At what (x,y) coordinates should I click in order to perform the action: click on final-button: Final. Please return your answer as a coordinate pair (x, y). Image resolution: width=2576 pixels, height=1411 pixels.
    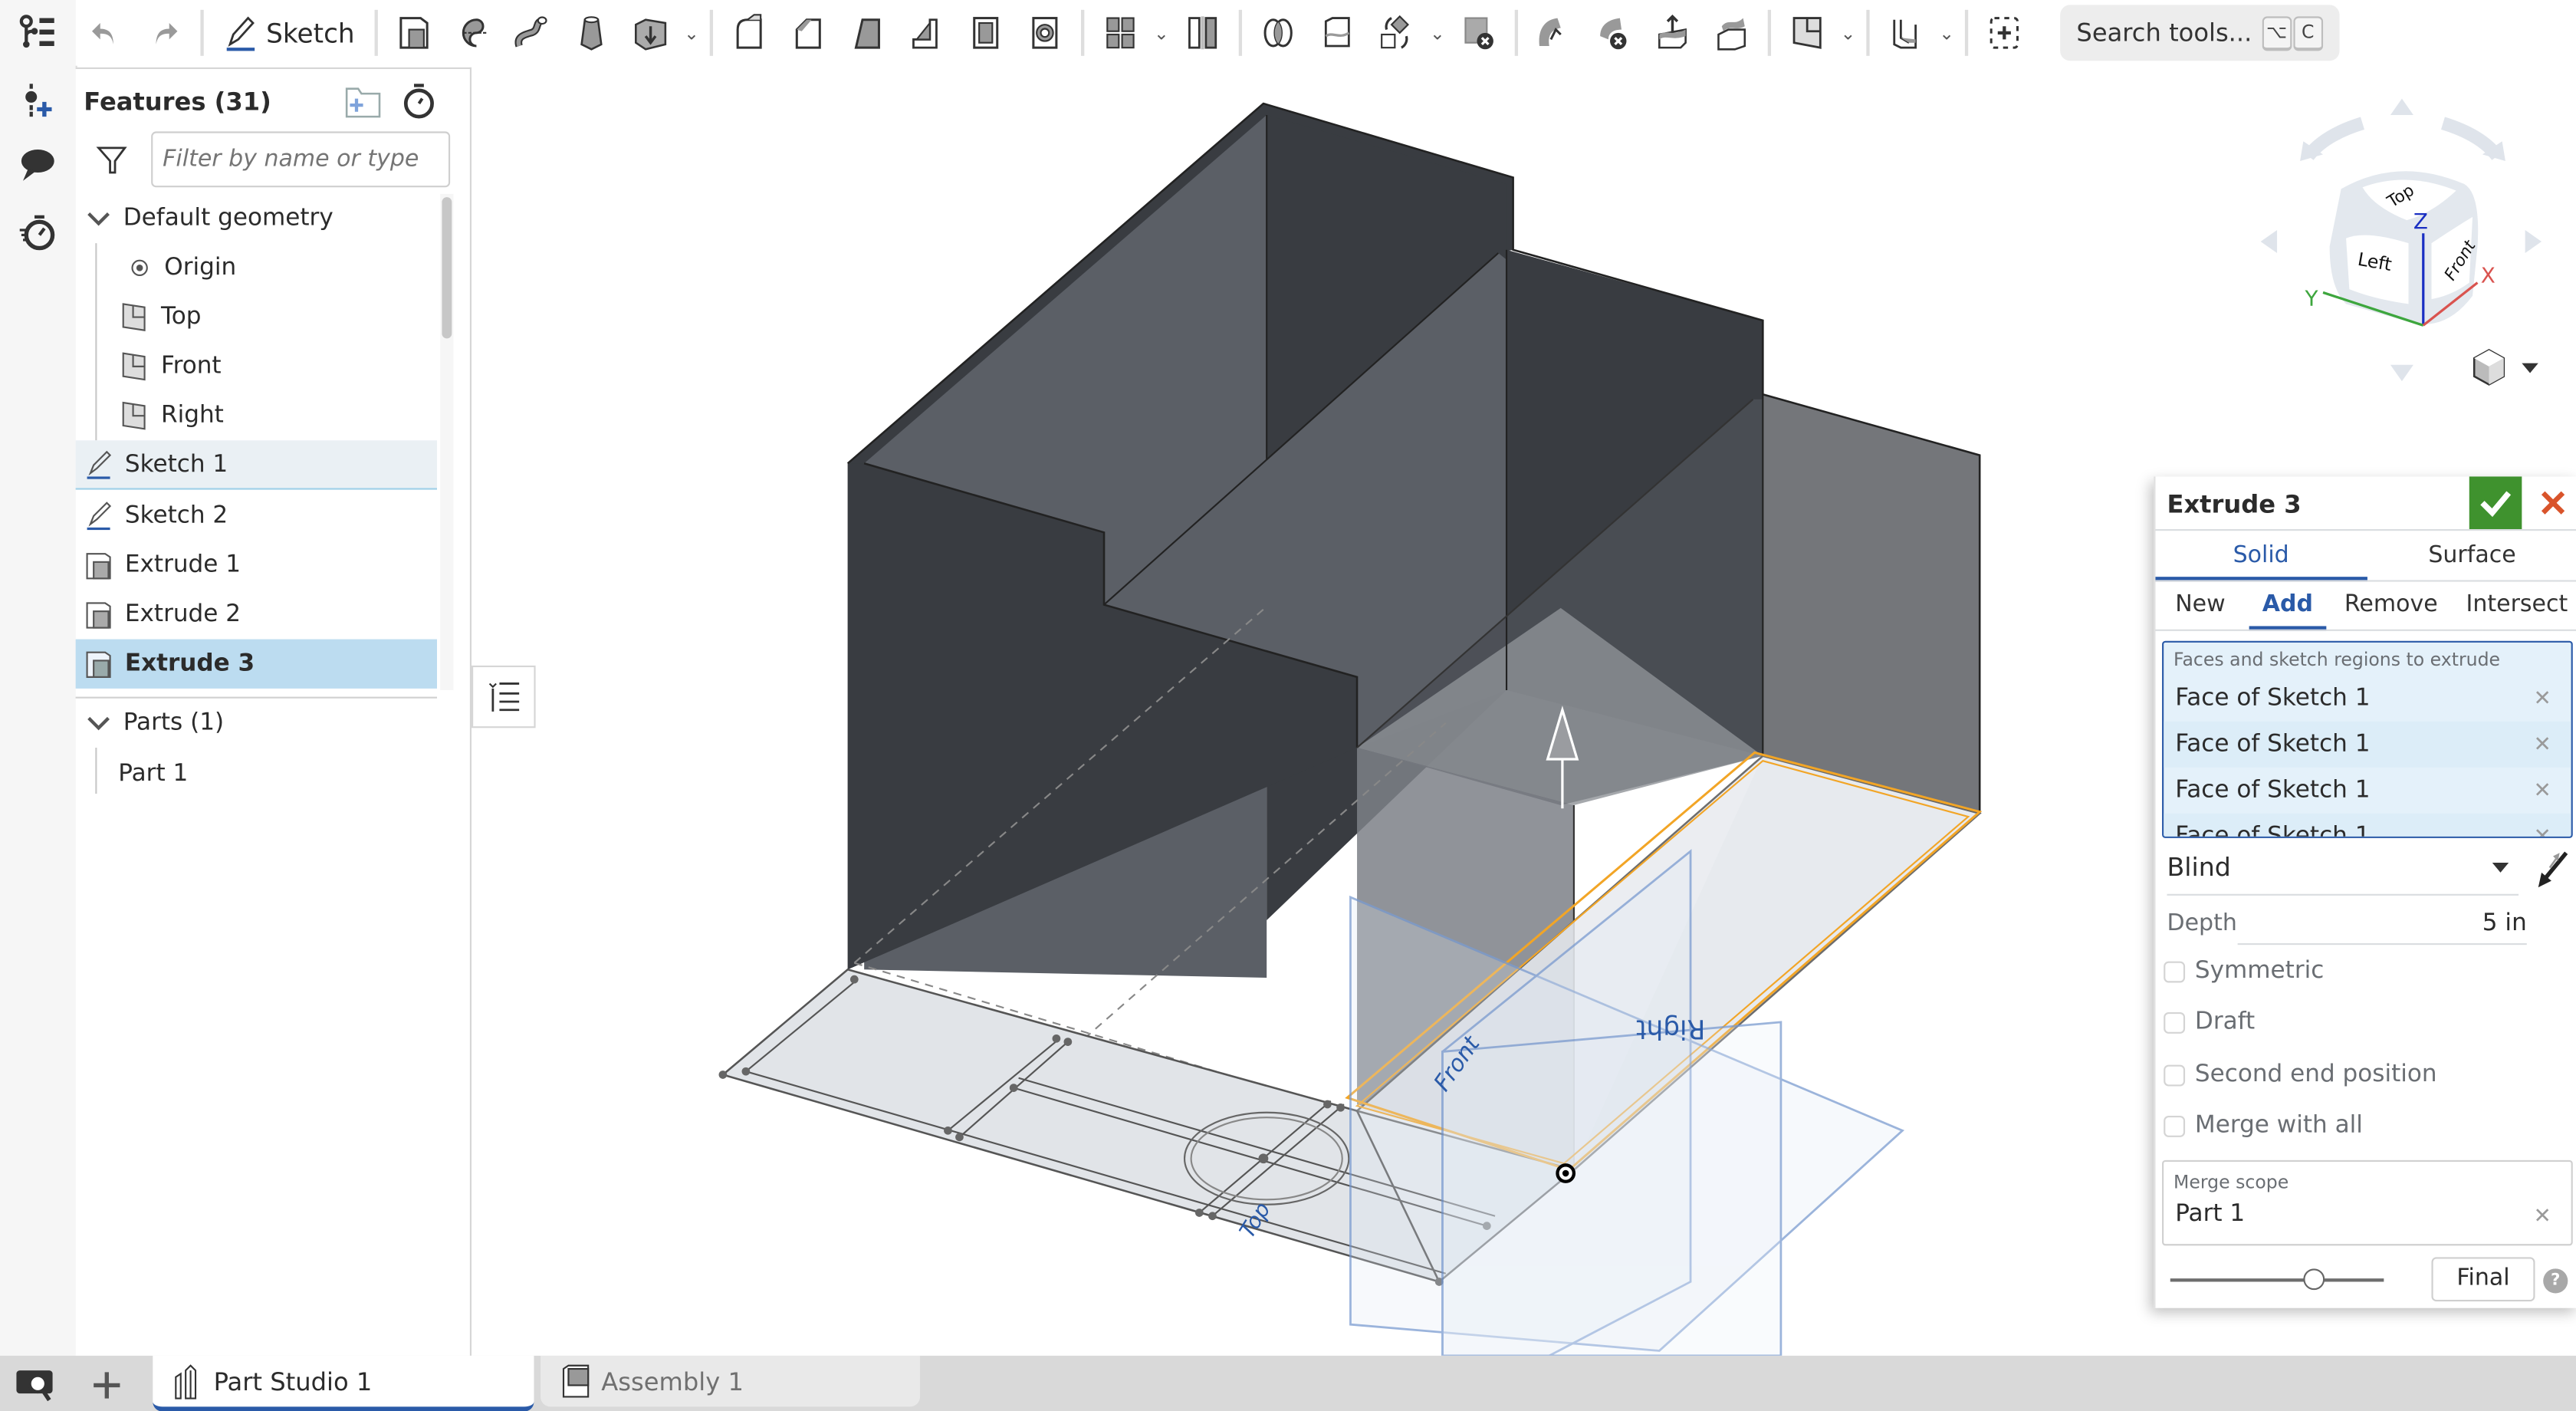
    Looking at the image, I should click on (2483, 1279).